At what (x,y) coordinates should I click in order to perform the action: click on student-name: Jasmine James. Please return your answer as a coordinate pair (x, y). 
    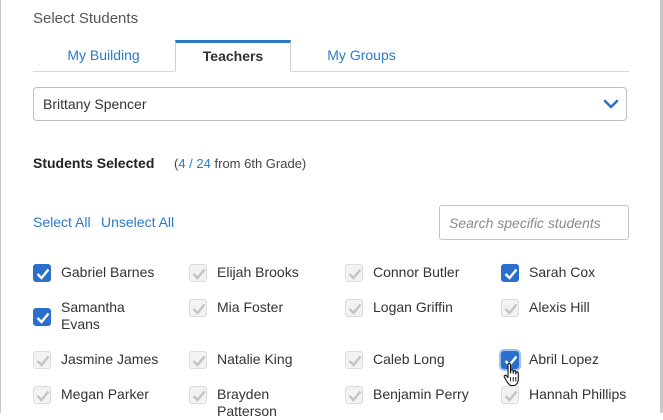
    Looking at the image, I should click on (110, 359).